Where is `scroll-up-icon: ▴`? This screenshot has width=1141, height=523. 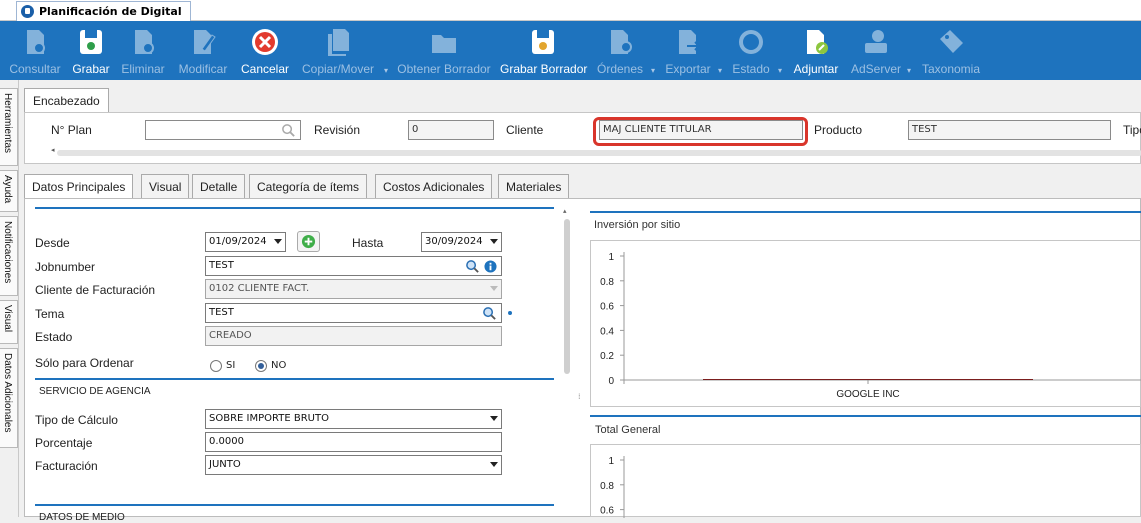
scroll-up-icon: ▴ is located at coordinates (565, 211).